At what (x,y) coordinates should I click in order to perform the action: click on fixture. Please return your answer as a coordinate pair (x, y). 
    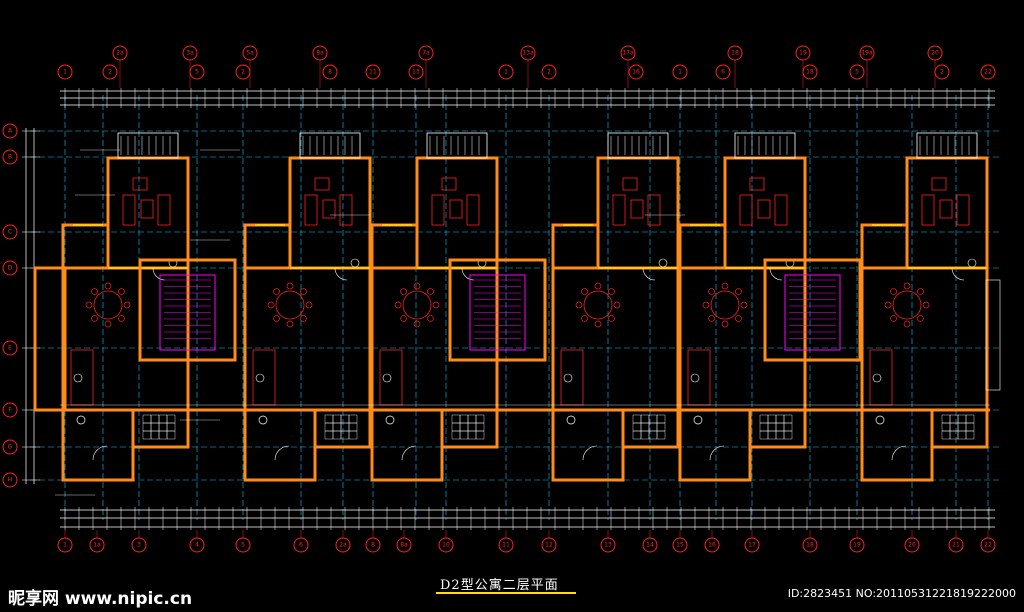
    Looking at the image, I should click on (571, 420).